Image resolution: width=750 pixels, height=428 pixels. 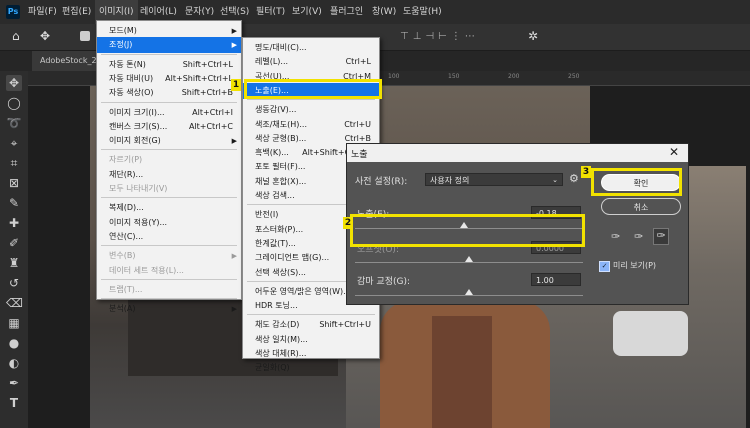 What do you see at coordinates (650, 333) in the screenshot?
I see `photo-car` at bounding box center [650, 333].